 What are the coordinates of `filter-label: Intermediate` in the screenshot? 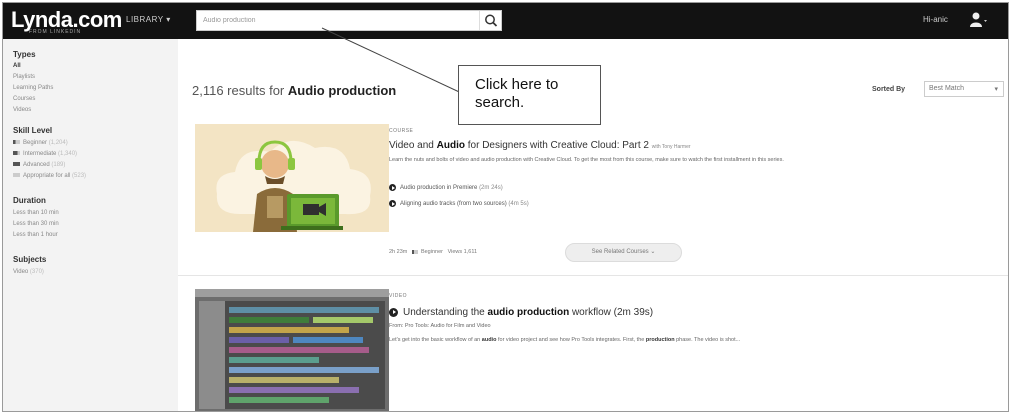 It's located at (40, 154).